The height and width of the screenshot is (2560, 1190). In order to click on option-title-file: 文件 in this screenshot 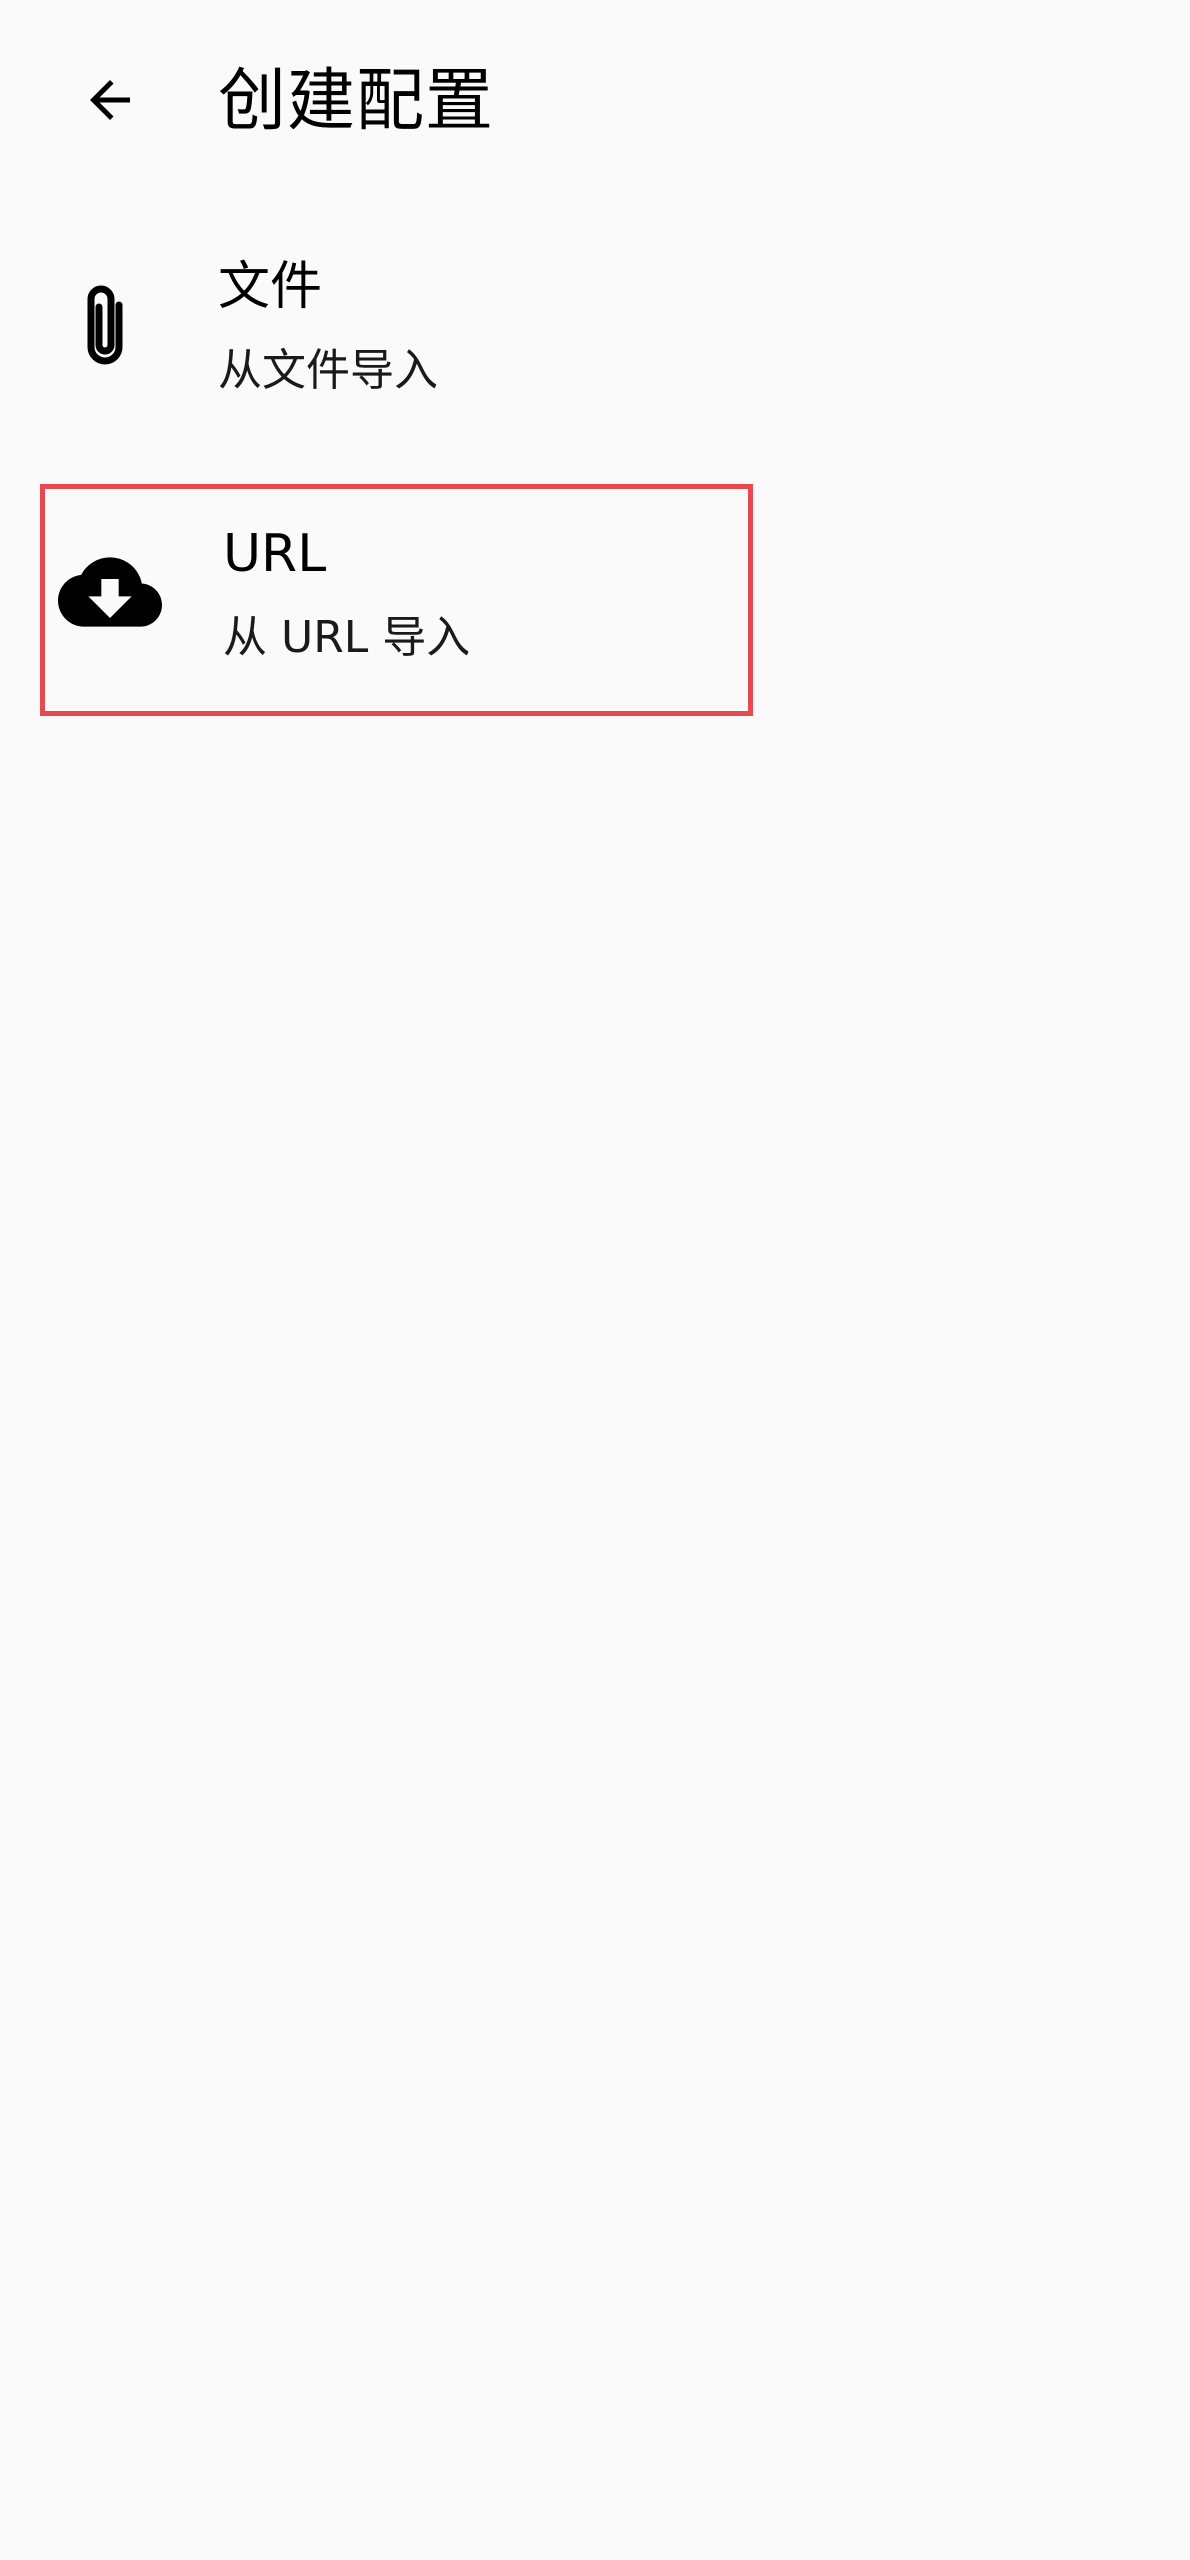, I will do `click(270, 287)`.